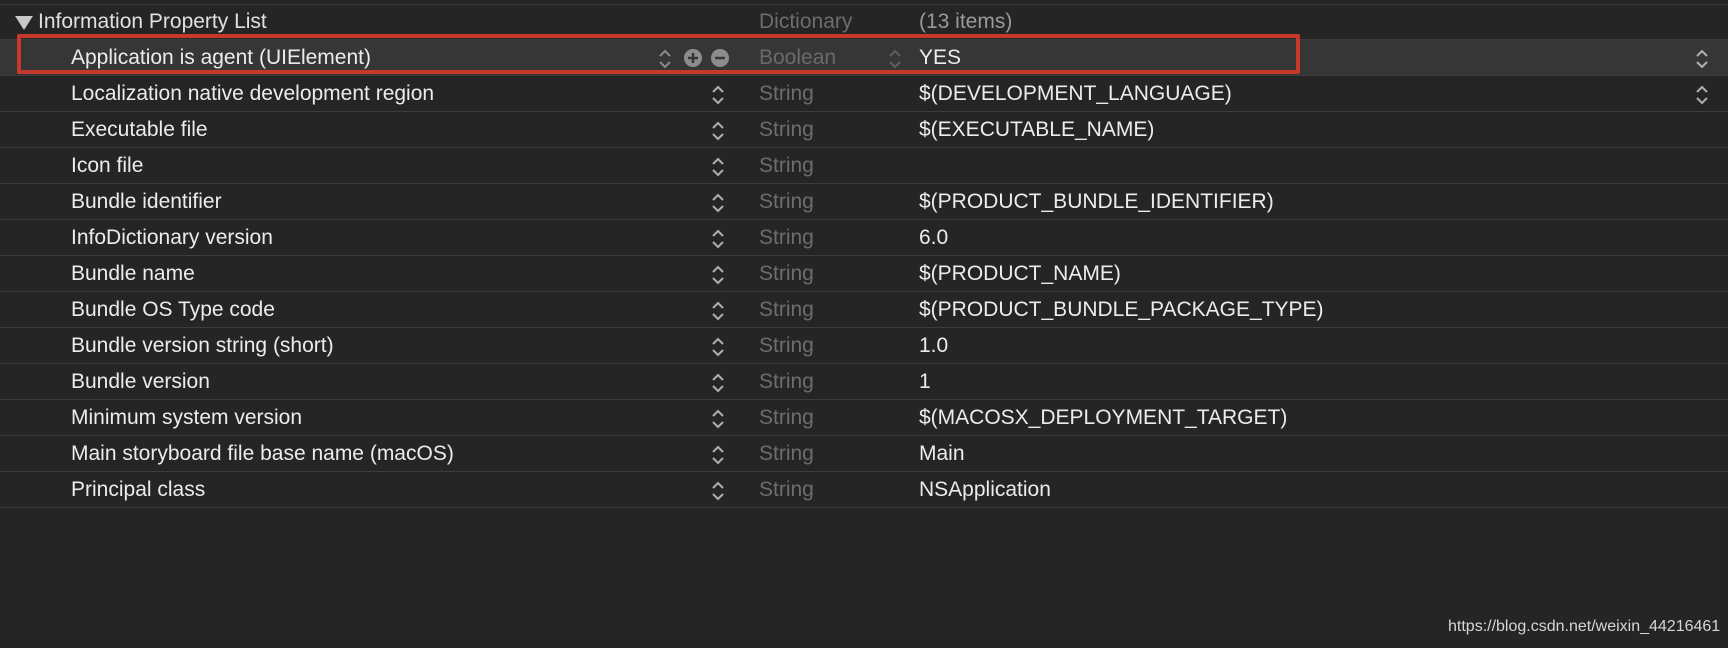 This screenshot has width=1728, height=648. Describe the element at coordinates (797, 57) in the screenshot. I see `row-type: Boolean` at that location.